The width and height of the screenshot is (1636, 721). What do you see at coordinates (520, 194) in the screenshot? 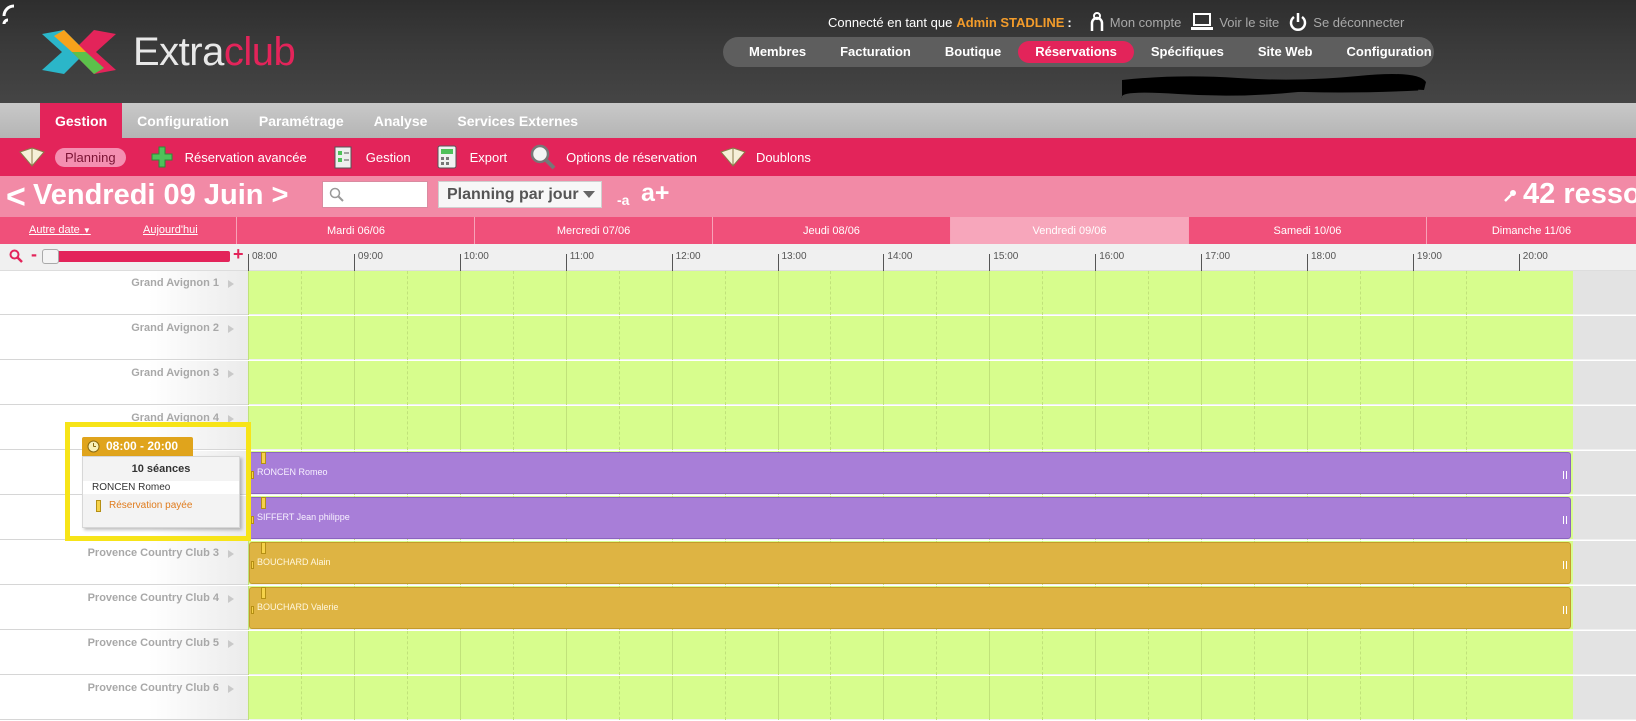
I see `view-select: Planning par jour` at bounding box center [520, 194].